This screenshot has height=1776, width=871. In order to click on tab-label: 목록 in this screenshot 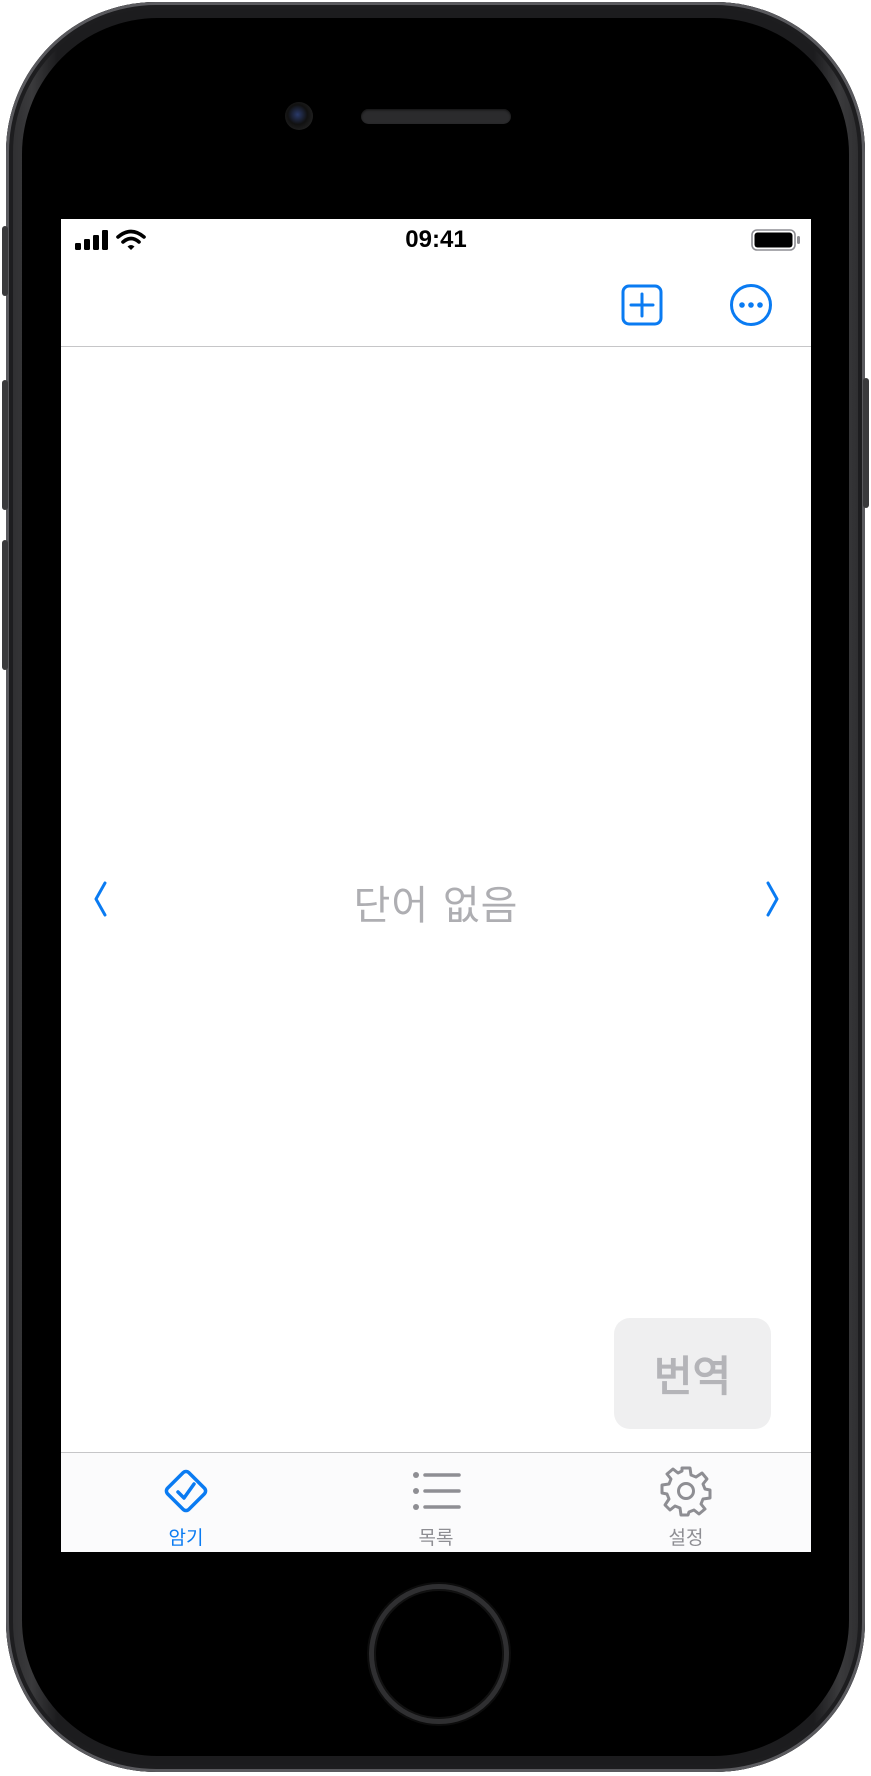, I will do `click(436, 1538)`.